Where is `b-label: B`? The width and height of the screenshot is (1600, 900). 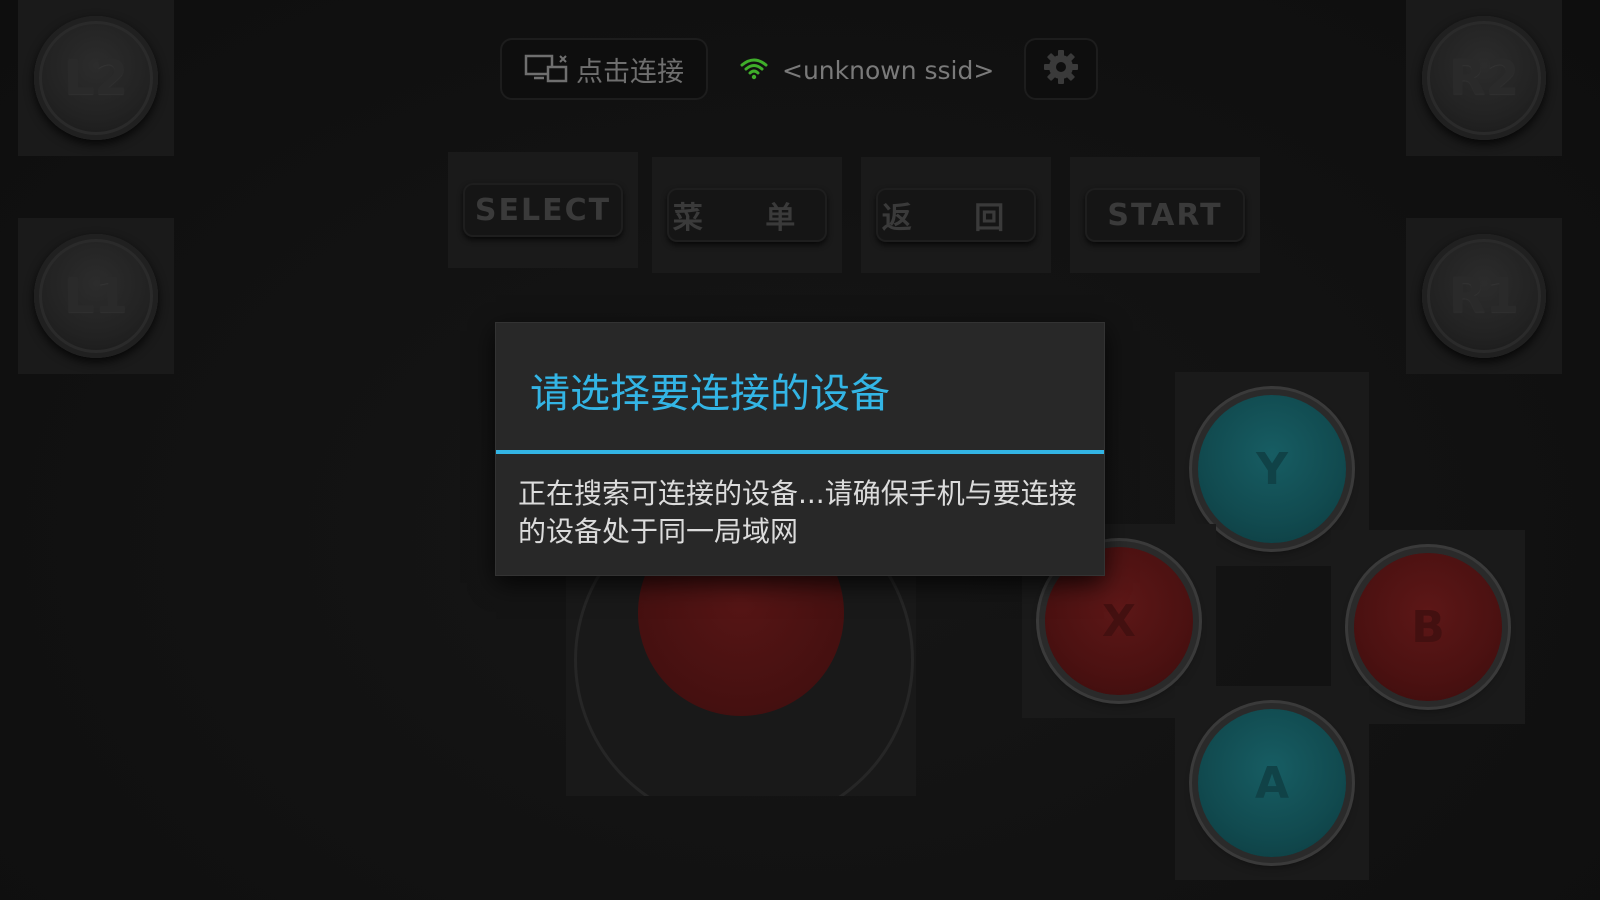
b-label: B is located at coordinates (1428, 627).